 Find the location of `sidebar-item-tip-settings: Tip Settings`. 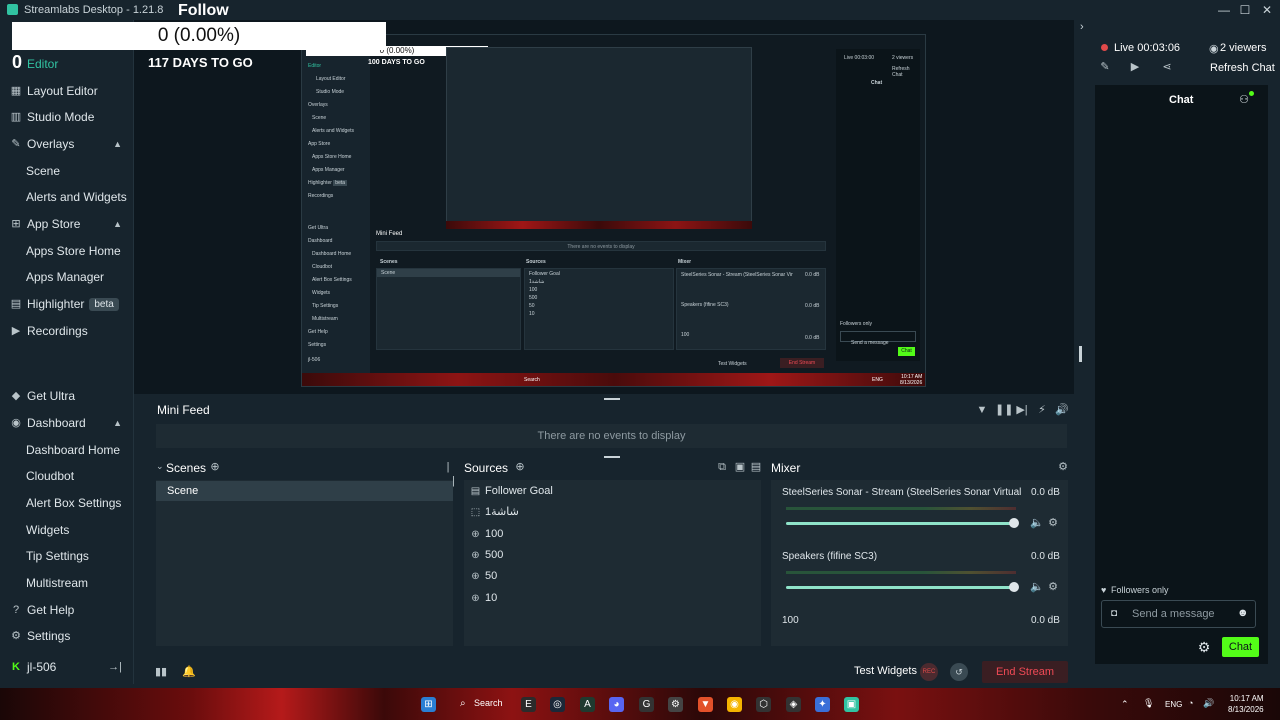

sidebar-item-tip-settings: Tip Settings is located at coordinates (67, 556).